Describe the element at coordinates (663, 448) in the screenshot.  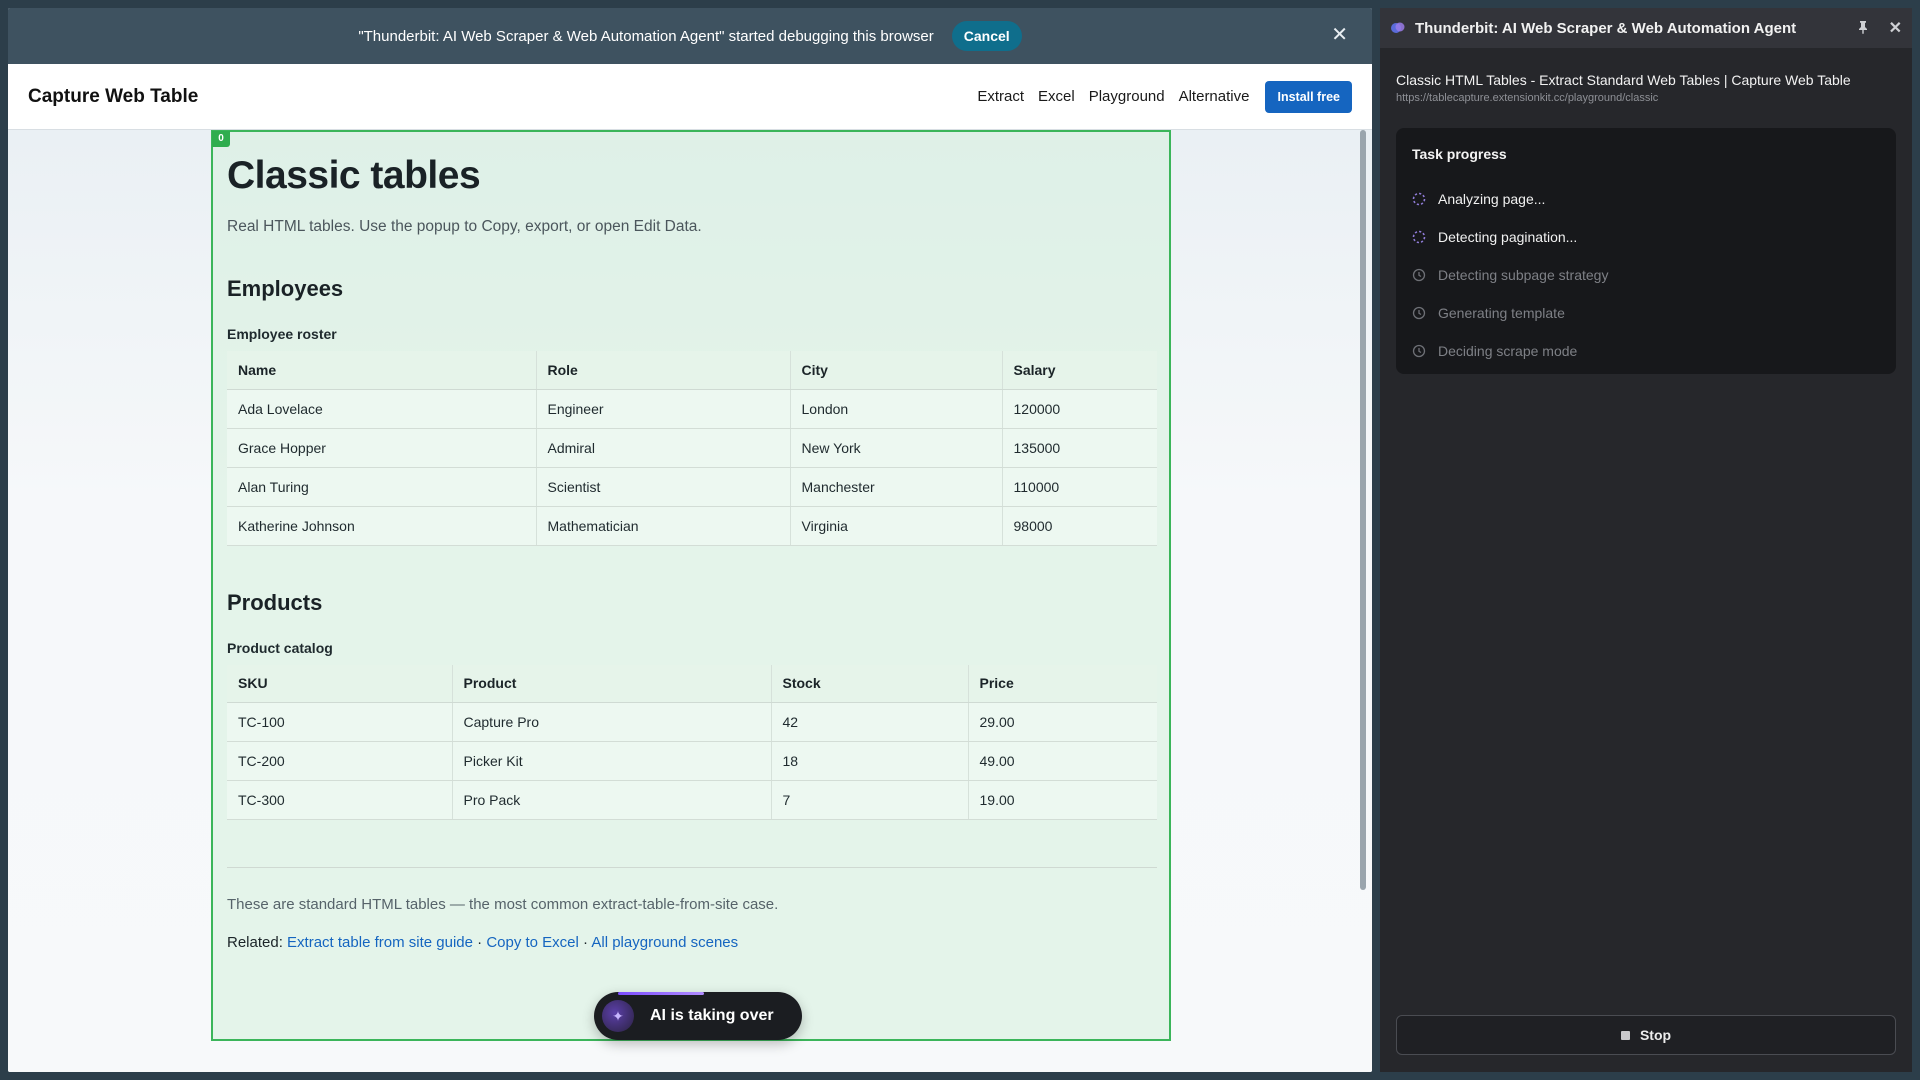
I see `table-cell: Admiral` at that location.